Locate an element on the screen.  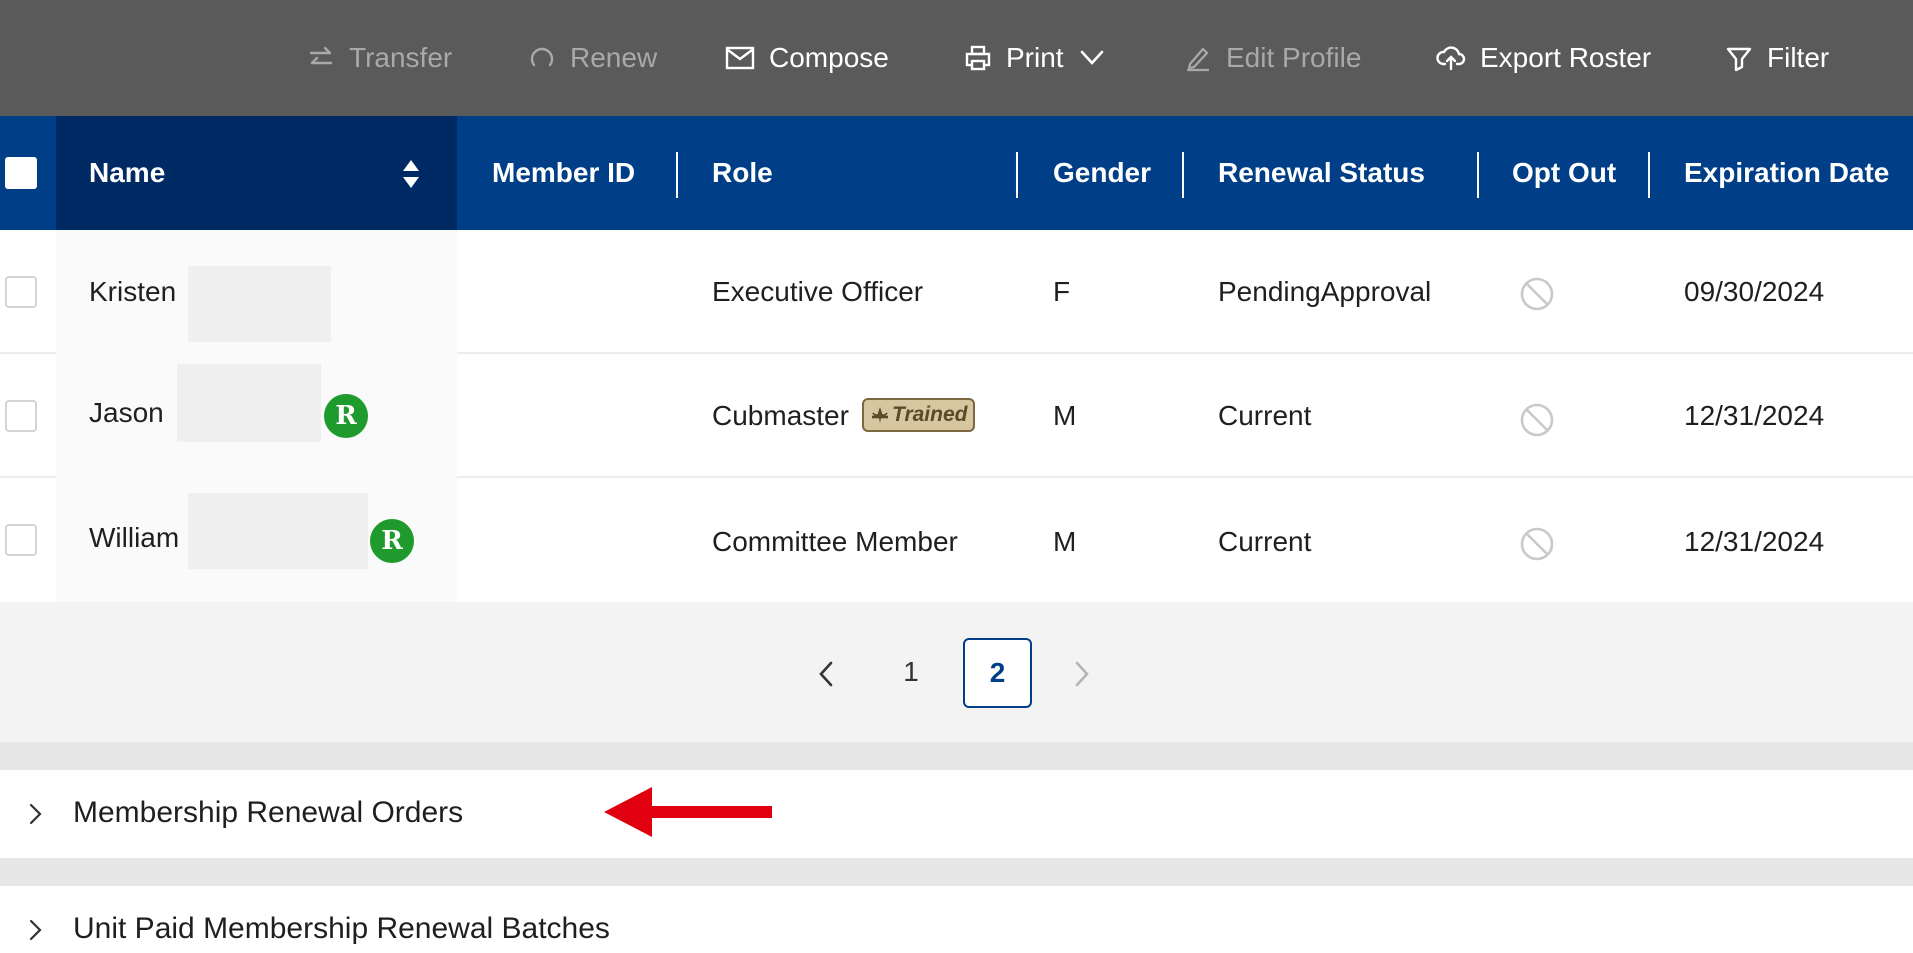
compose-button: Compose is located at coordinates (807, 58).